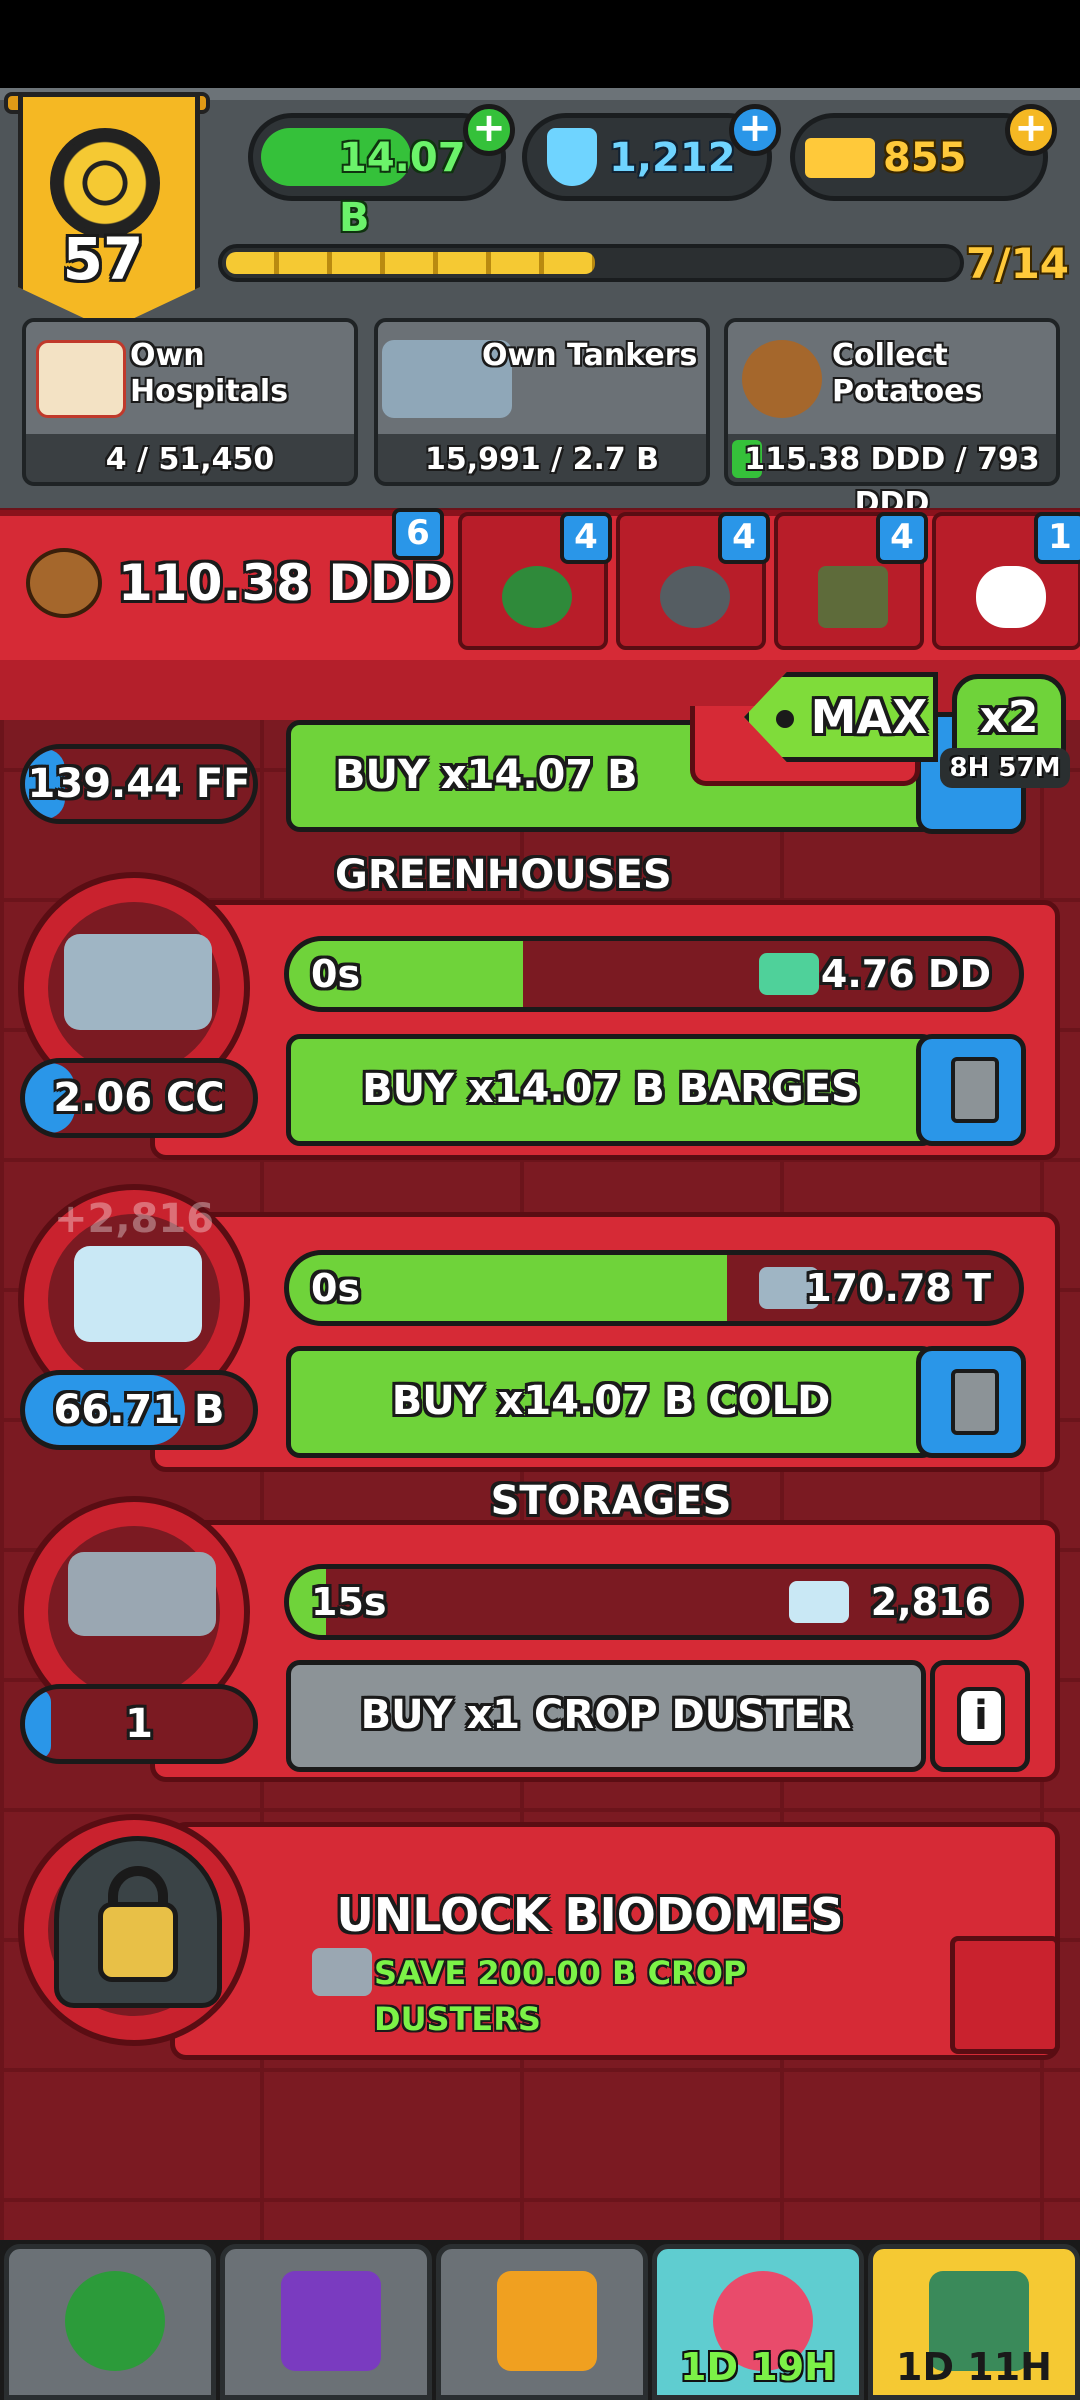 The width and height of the screenshot is (1080, 2400). Describe the element at coordinates (336, 974) in the screenshot. I see `barges-timer: 0s` at that location.